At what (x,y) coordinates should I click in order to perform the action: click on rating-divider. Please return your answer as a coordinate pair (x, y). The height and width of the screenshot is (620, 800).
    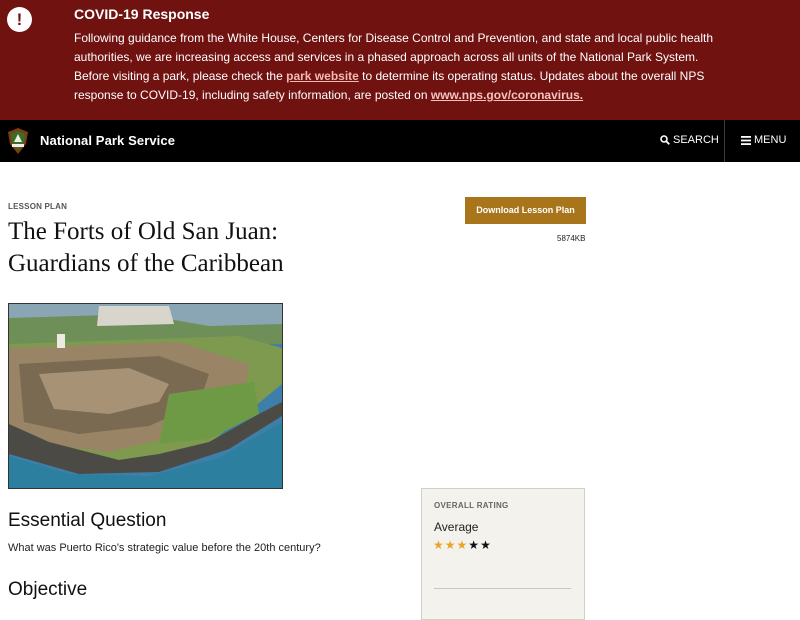
    Looking at the image, I should click on (502, 588).